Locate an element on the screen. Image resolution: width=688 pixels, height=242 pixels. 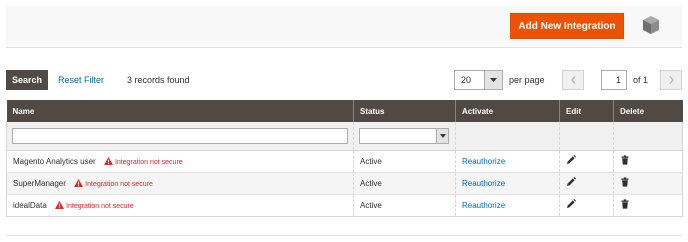
grid-header-row: Name Status Activate Edit Delete is located at coordinates (344, 111).